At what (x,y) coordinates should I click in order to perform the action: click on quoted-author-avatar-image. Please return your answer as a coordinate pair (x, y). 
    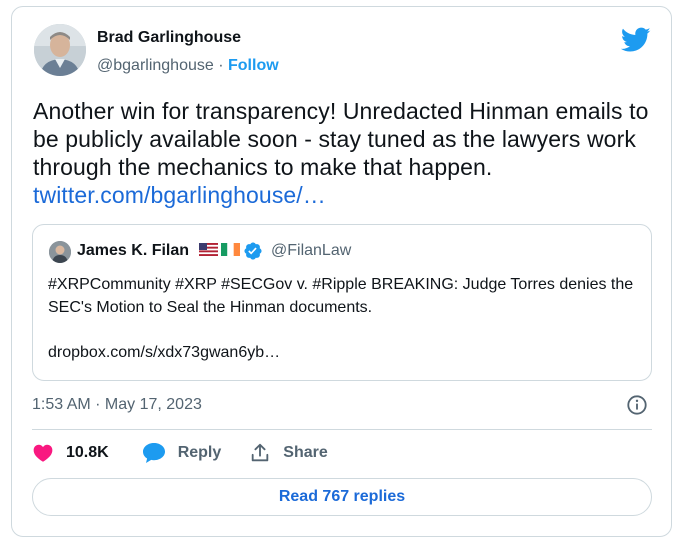
    Looking at the image, I should click on (60, 252).